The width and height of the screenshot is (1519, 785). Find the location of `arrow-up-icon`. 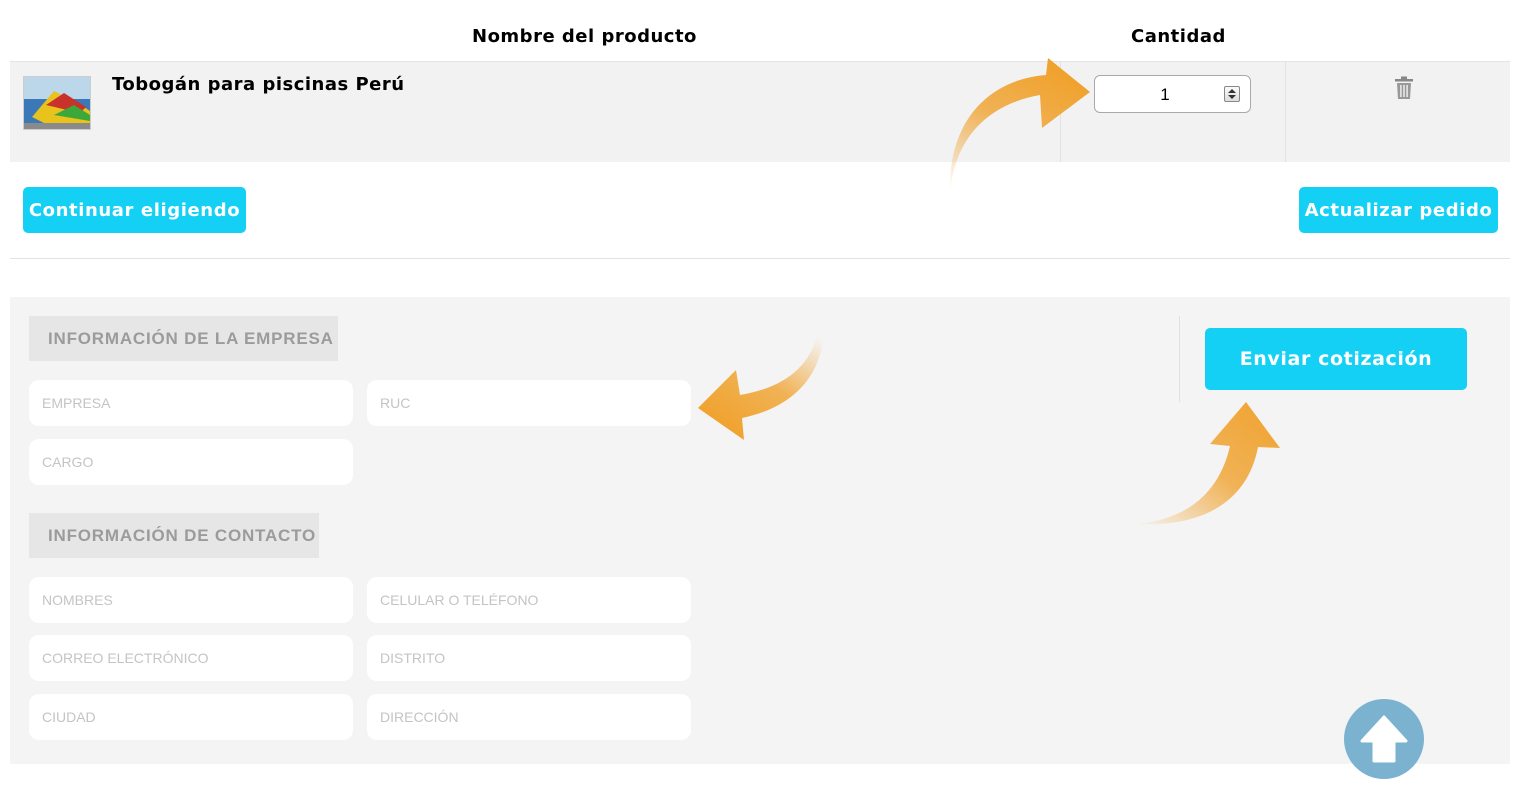

arrow-up-icon is located at coordinates (1384, 739).